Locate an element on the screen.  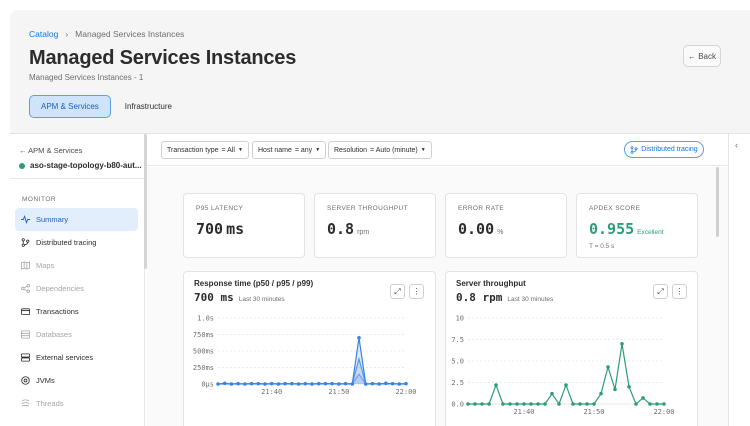
sidebar-item-dependencies: Dependencies is located at coordinates (76, 288).